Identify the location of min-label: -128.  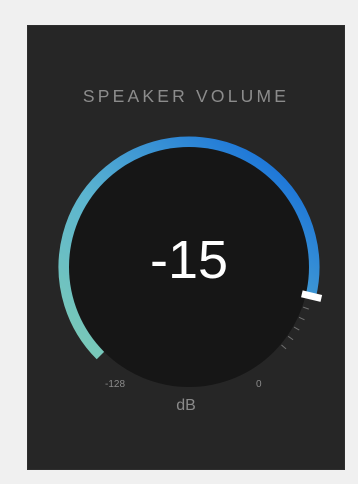
(115, 384).